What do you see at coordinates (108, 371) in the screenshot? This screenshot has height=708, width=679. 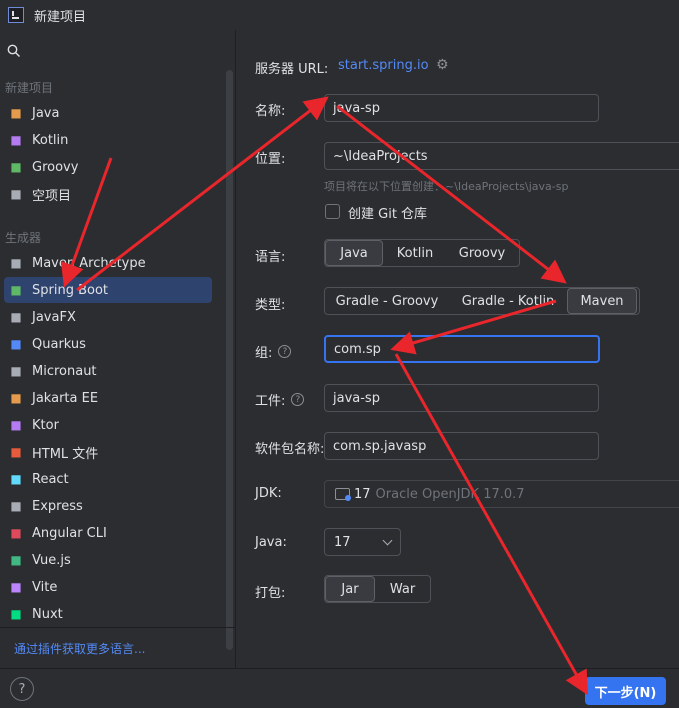 I see `sidebar-item-micronaut: ■ Micronaut` at bounding box center [108, 371].